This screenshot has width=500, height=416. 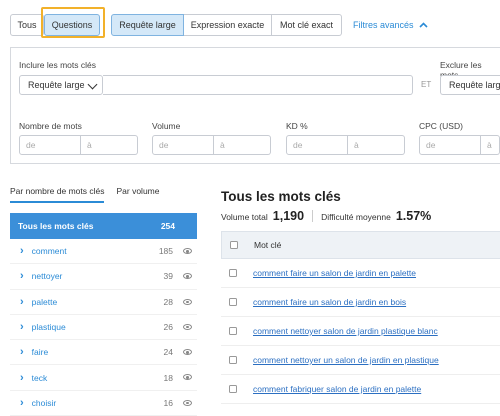 What do you see at coordinates (103, 378) in the screenshot?
I see `sidebar-item-teck: › teck 18` at bounding box center [103, 378].